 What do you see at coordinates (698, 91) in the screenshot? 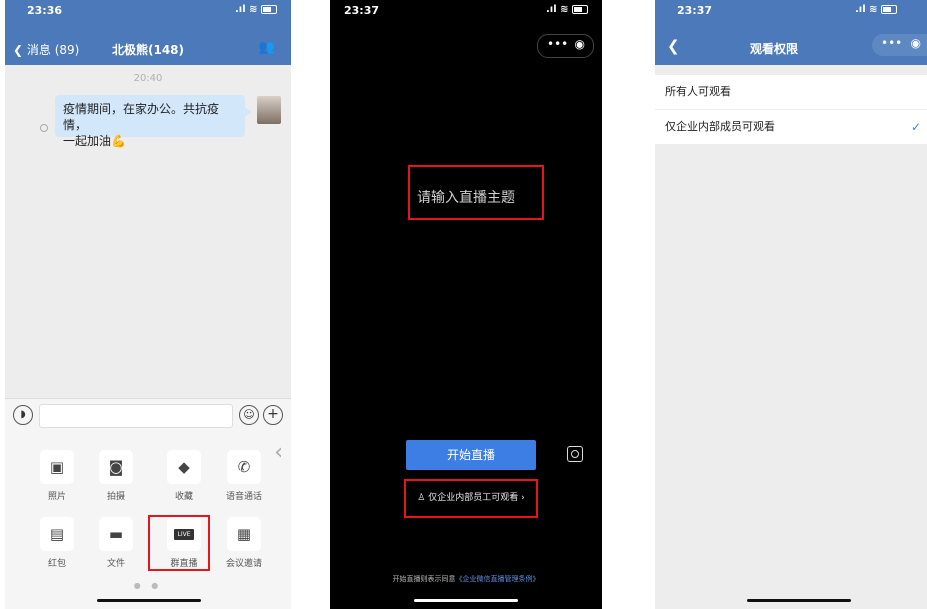
I see `option-label: 所有人可观看` at bounding box center [698, 91].